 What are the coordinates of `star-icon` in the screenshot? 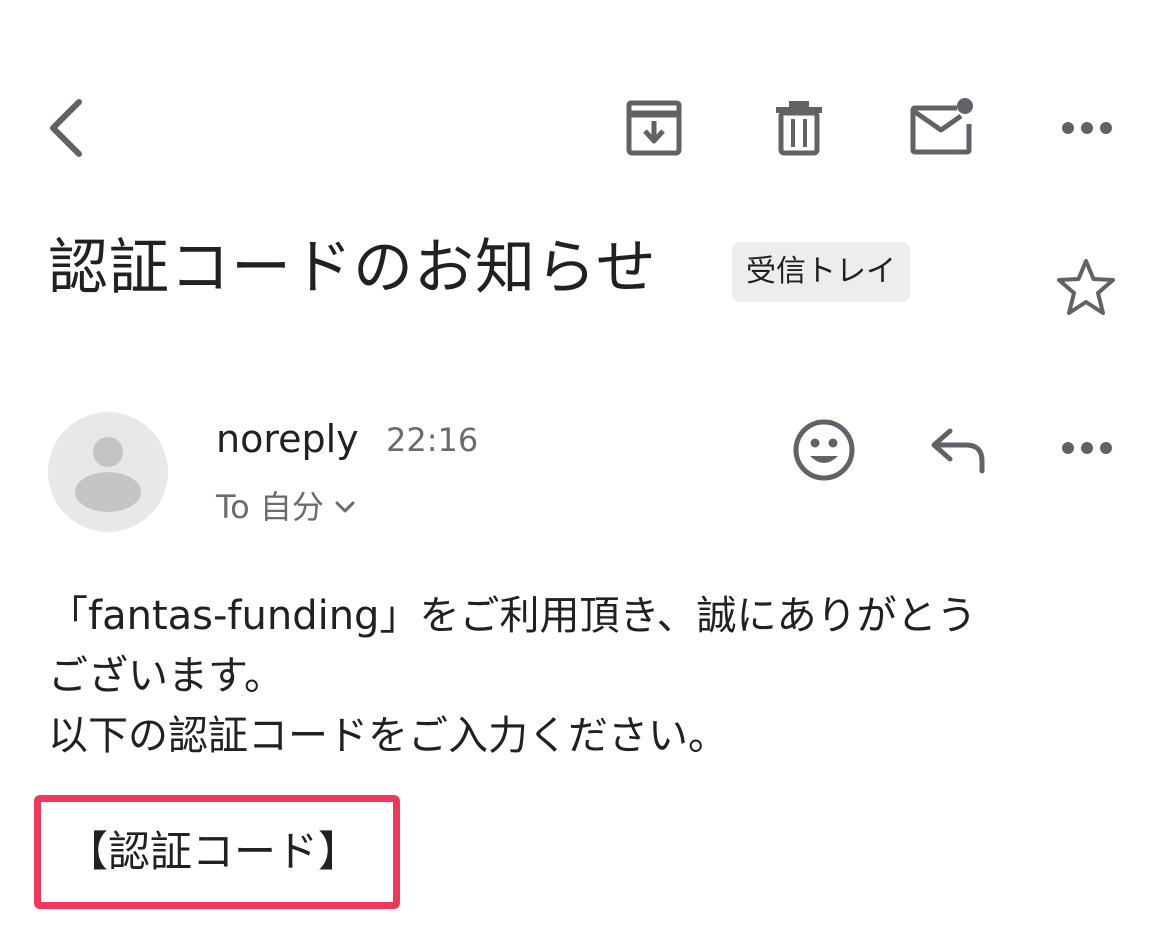 It's located at (1086, 287).